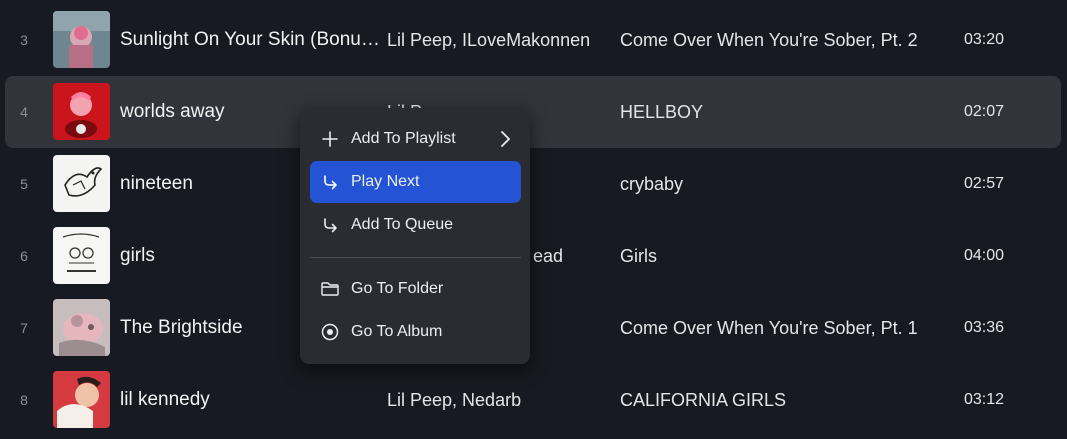 The width and height of the screenshot is (1067, 439). What do you see at coordinates (24, 184) in the screenshot?
I see `track-number: 5` at bounding box center [24, 184].